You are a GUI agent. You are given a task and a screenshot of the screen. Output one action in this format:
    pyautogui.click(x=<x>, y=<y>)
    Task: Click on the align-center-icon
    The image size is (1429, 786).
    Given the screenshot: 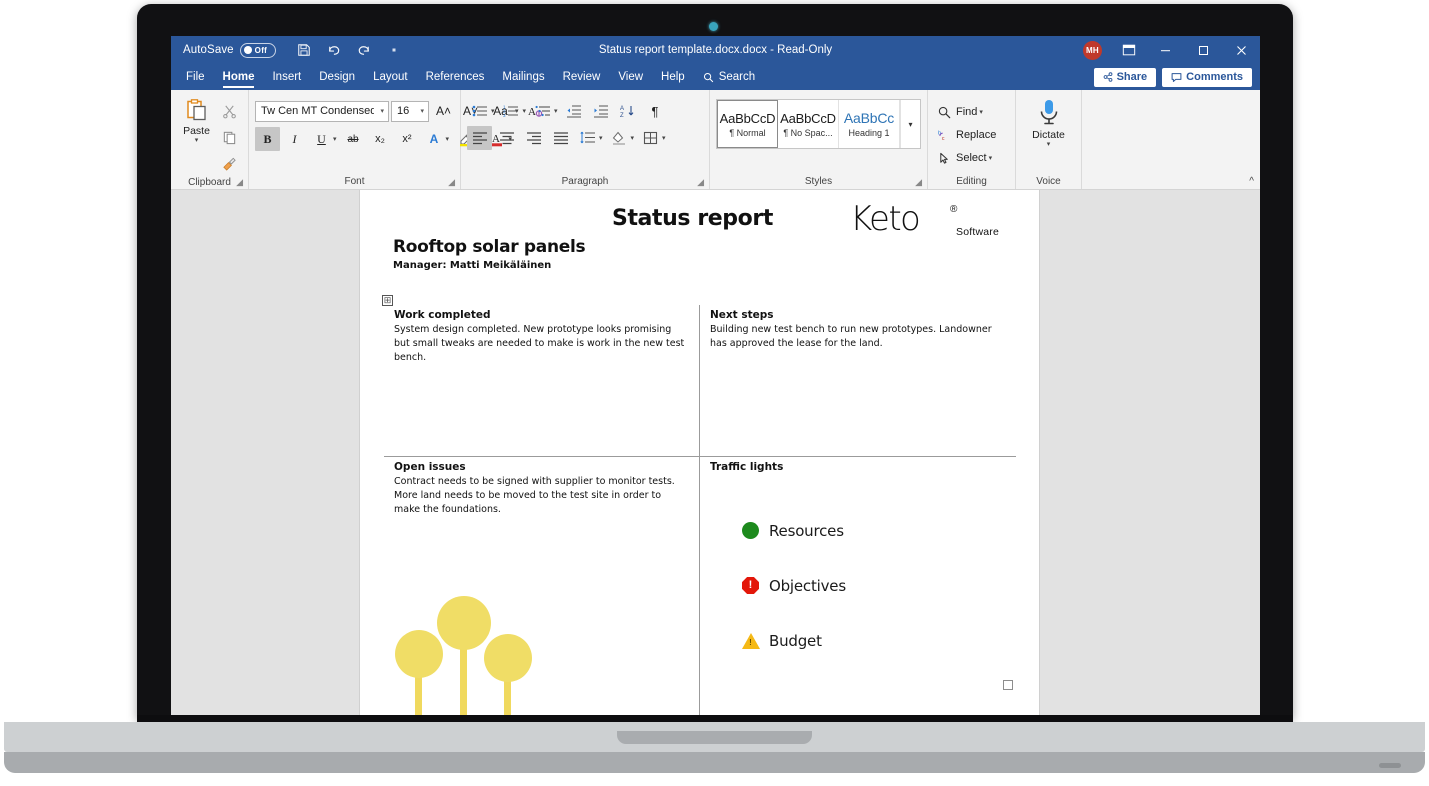 What is the action you would take?
    pyautogui.click(x=506, y=138)
    